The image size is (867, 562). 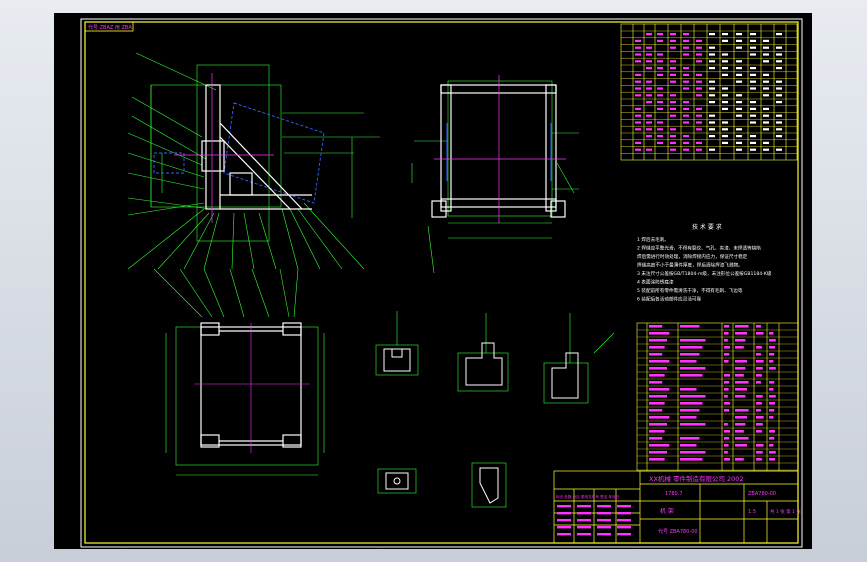 What do you see at coordinates (762, 494) in the screenshot?
I see `title-drawing-no: ZBA780-00` at bounding box center [762, 494].